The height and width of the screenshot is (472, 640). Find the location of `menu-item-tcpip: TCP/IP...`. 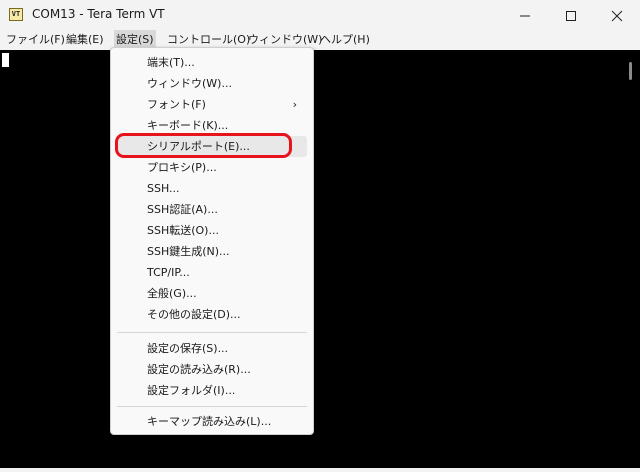

menu-item-tcpip: TCP/IP... is located at coordinates (212, 272).